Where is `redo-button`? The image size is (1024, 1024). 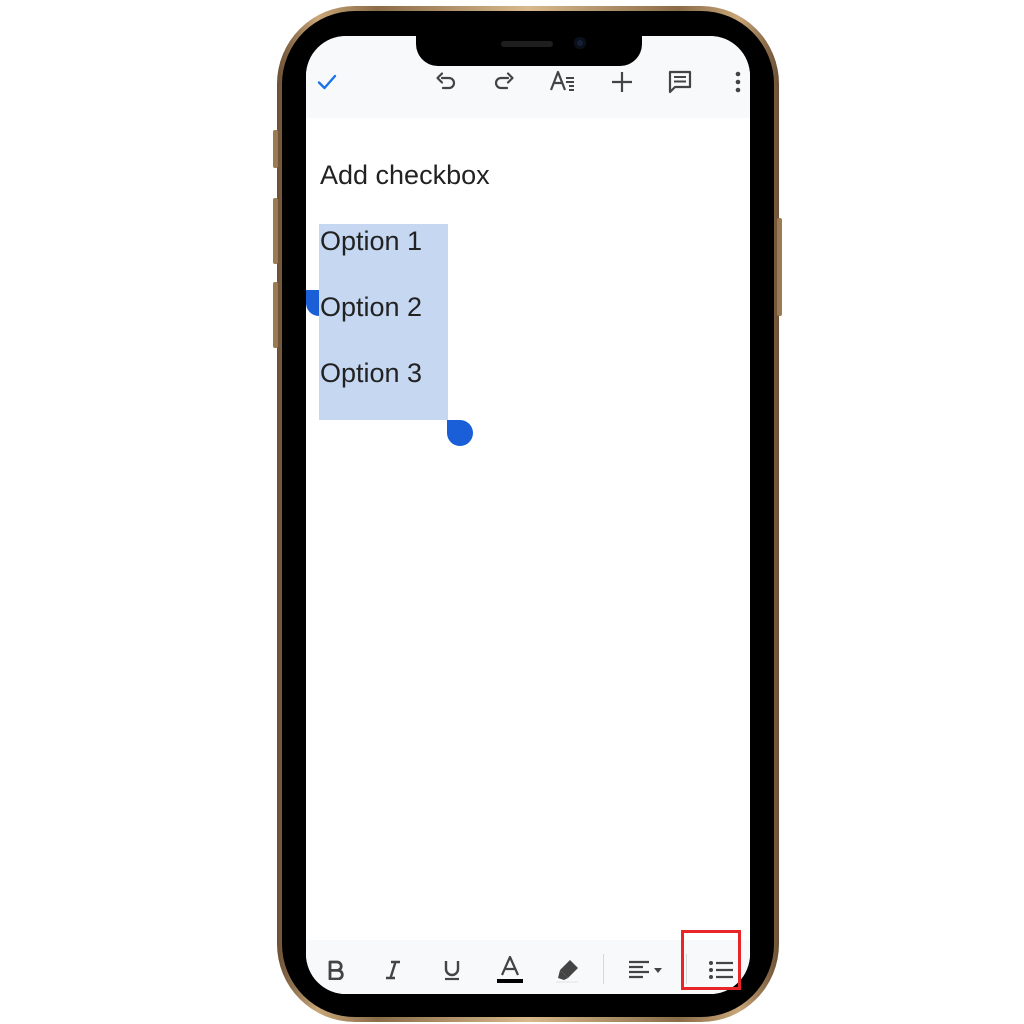
redo-button is located at coordinates (504, 82).